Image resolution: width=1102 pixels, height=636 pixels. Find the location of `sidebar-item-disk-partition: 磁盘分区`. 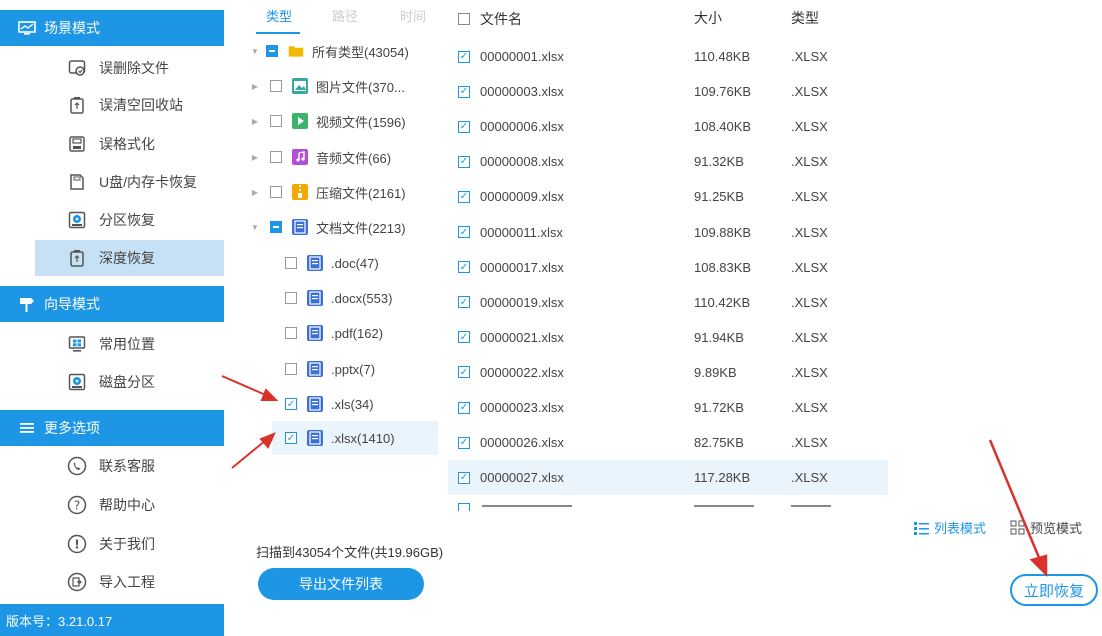

sidebar-item-disk-partition: 磁盘分区 is located at coordinates (129, 382).